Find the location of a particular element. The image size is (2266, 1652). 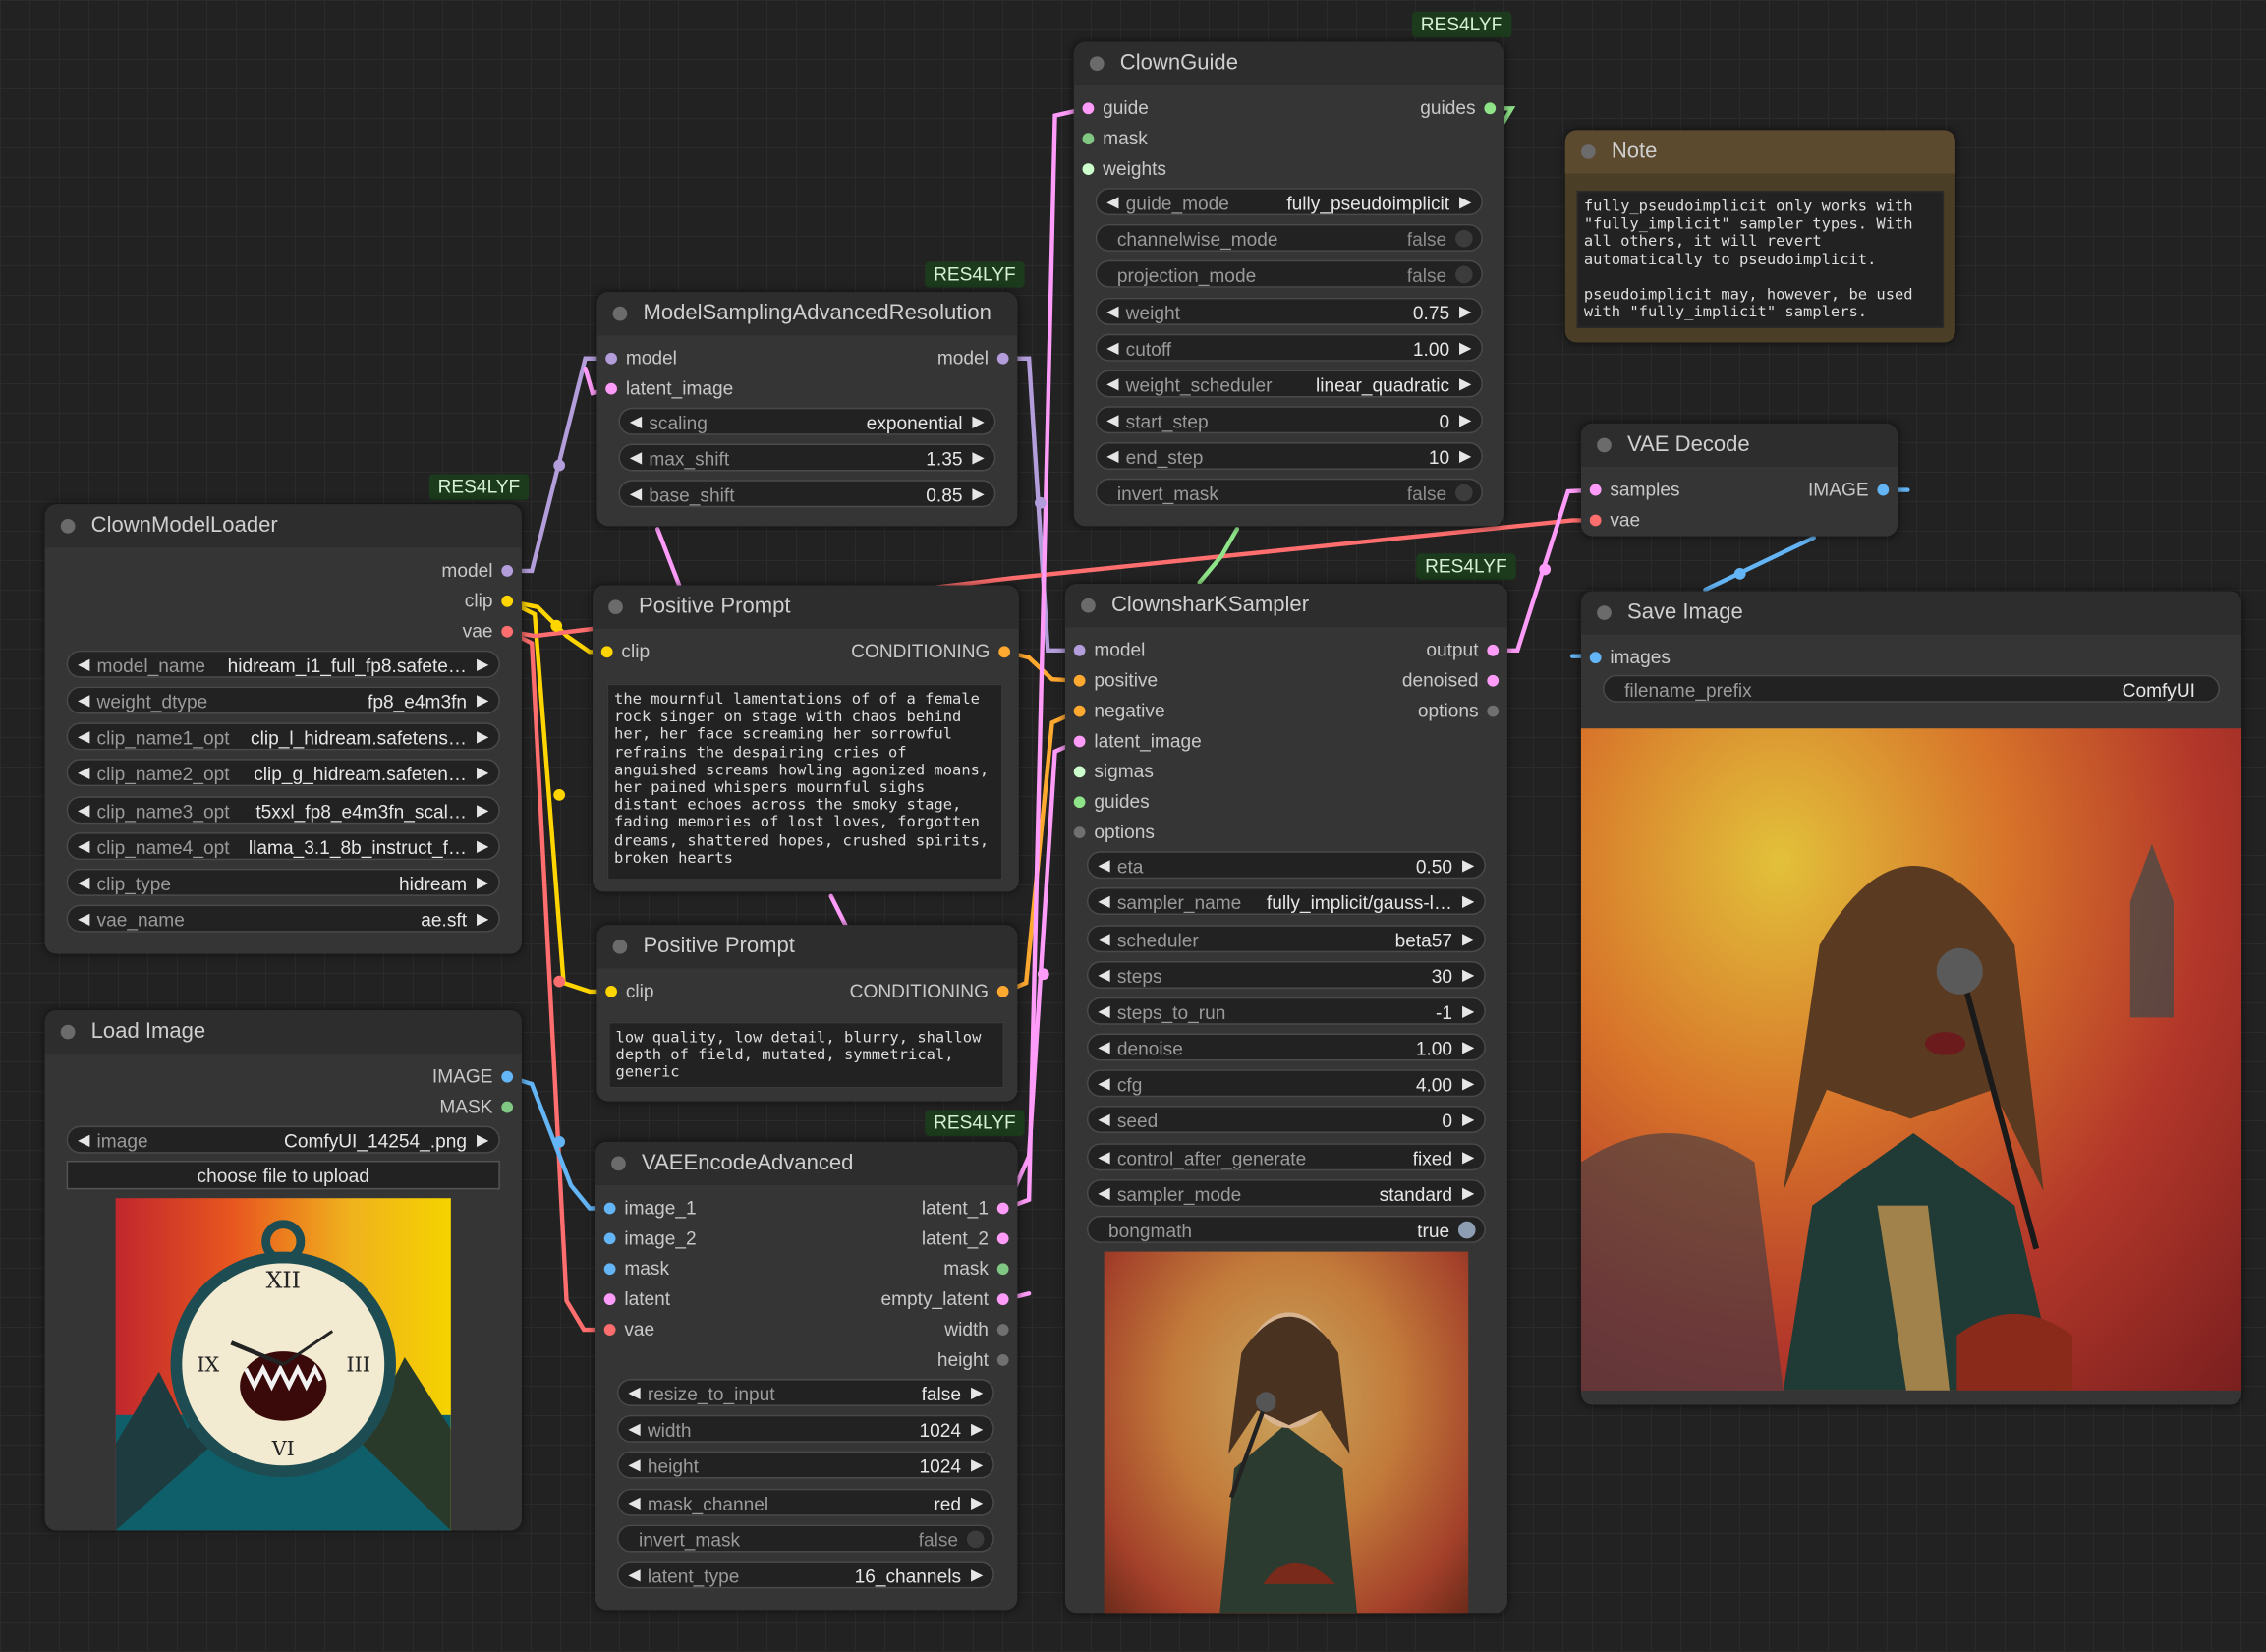

widget-cutoff: ◀ cutoff 1.00 ▶ is located at coordinates (1289, 348).